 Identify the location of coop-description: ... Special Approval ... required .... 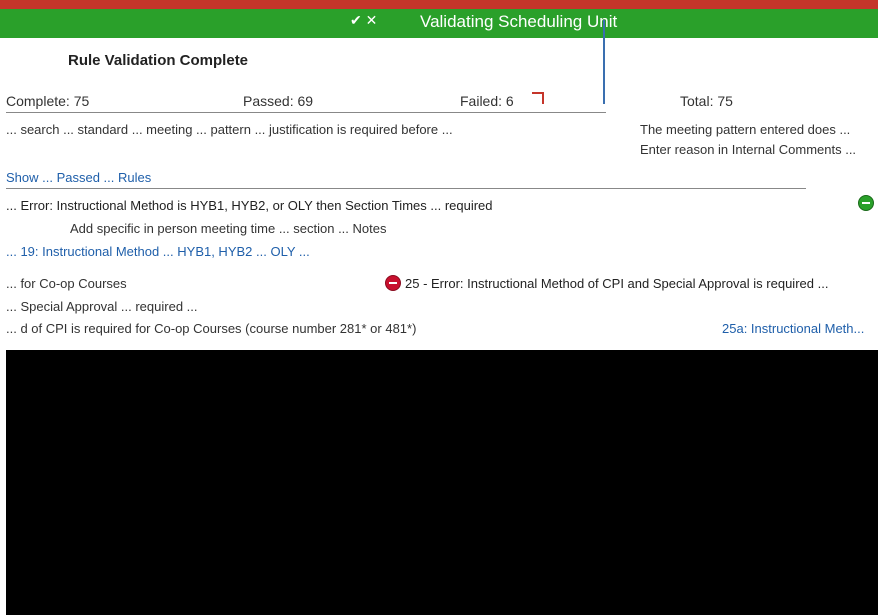
(102, 306).